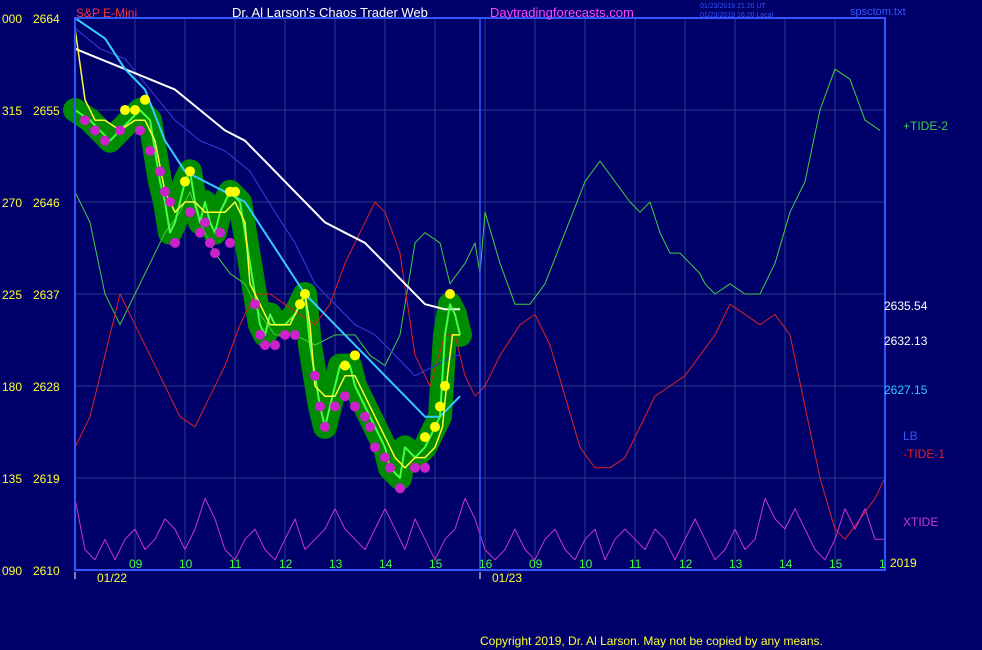 This screenshot has width=982, height=650. I want to click on date-label: 01/22, so click(112, 578).